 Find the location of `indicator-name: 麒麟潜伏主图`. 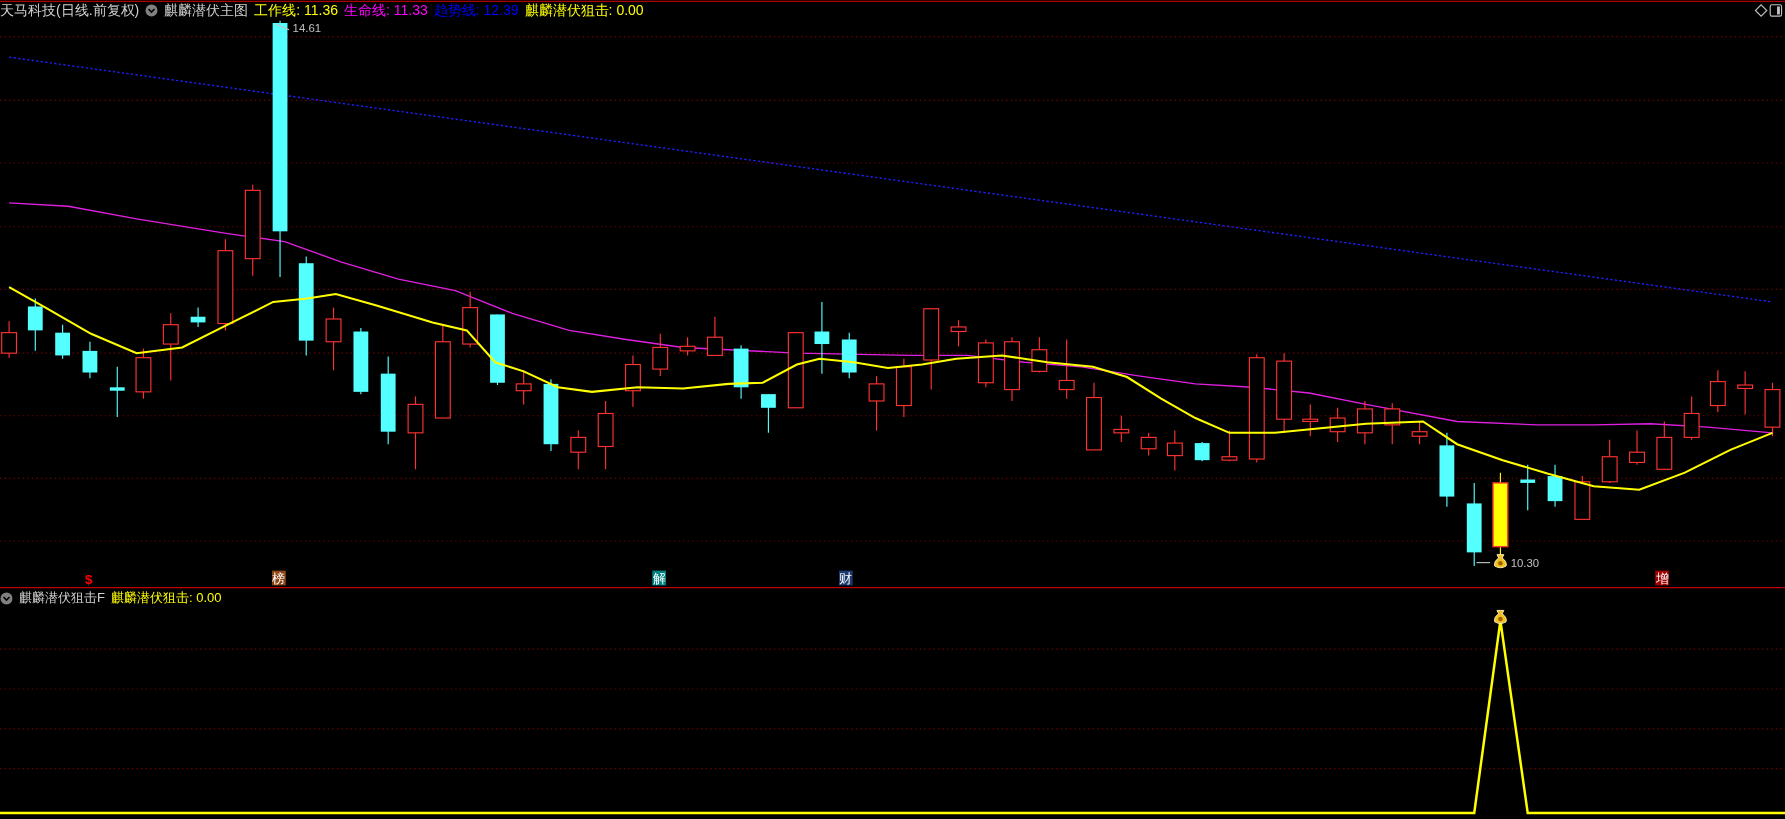

indicator-name: 麒麟潜伏主图 is located at coordinates (206, 10).